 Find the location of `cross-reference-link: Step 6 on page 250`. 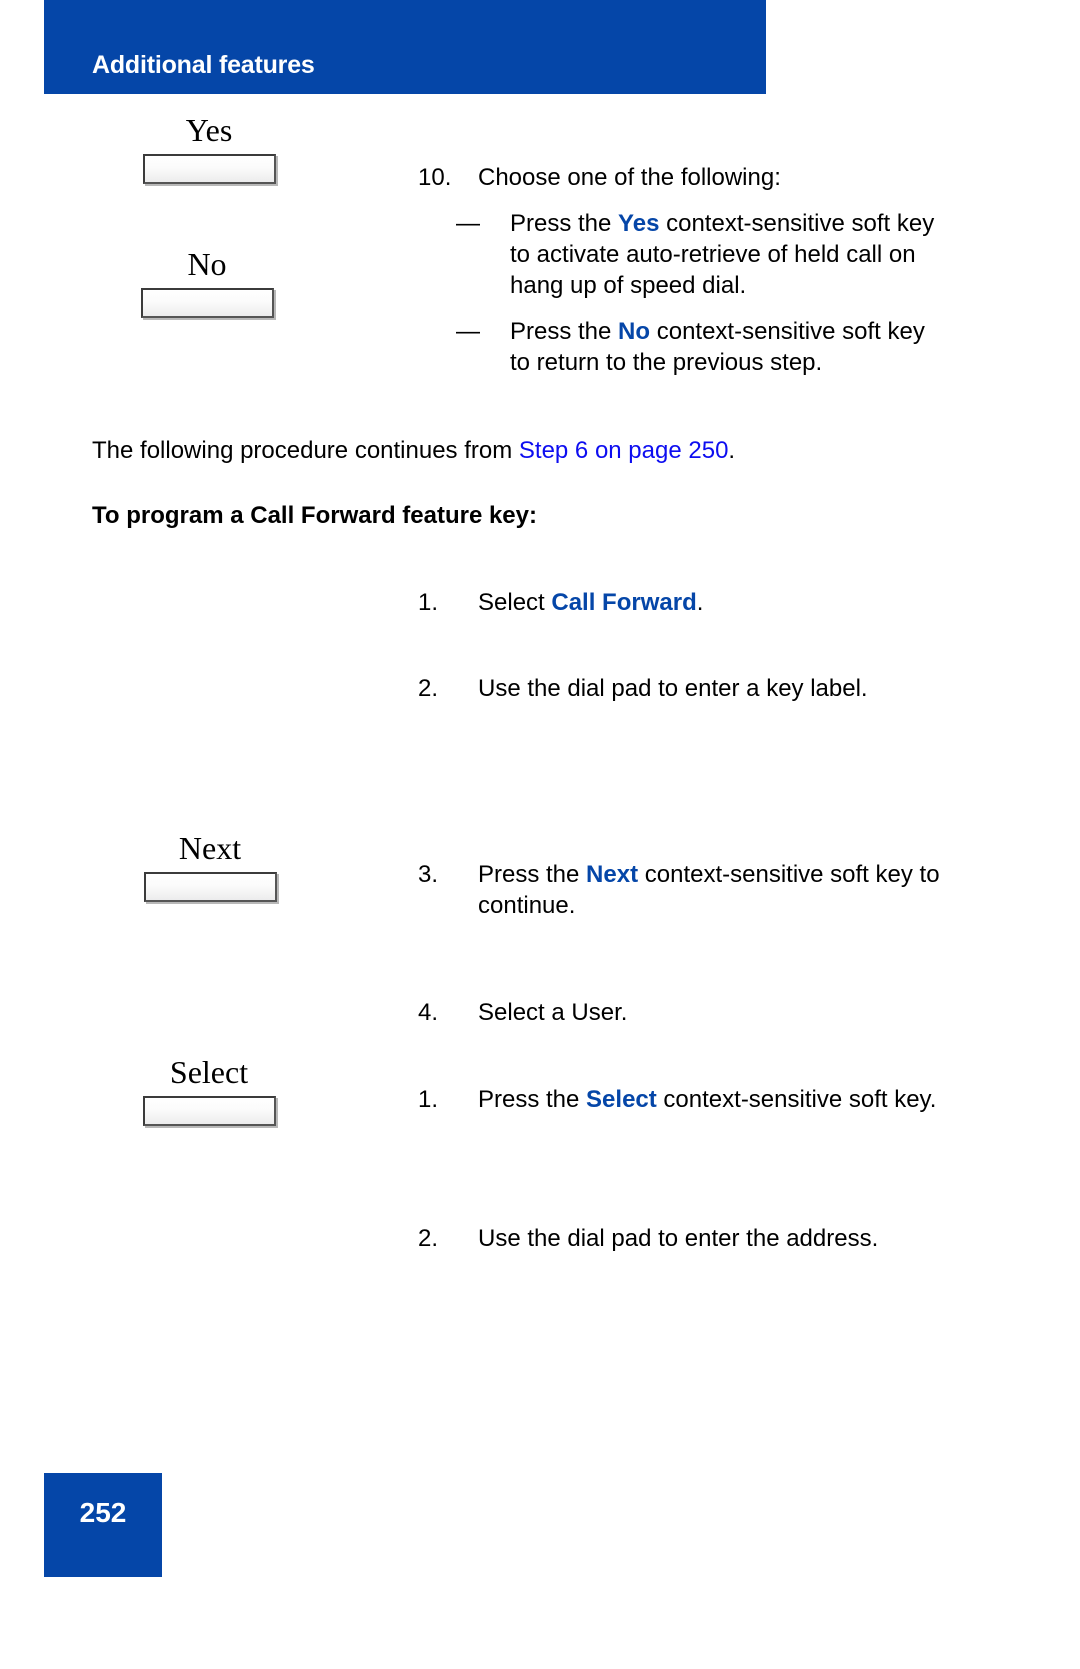

cross-reference-link: Step 6 on page 250 is located at coordinates (624, 450).